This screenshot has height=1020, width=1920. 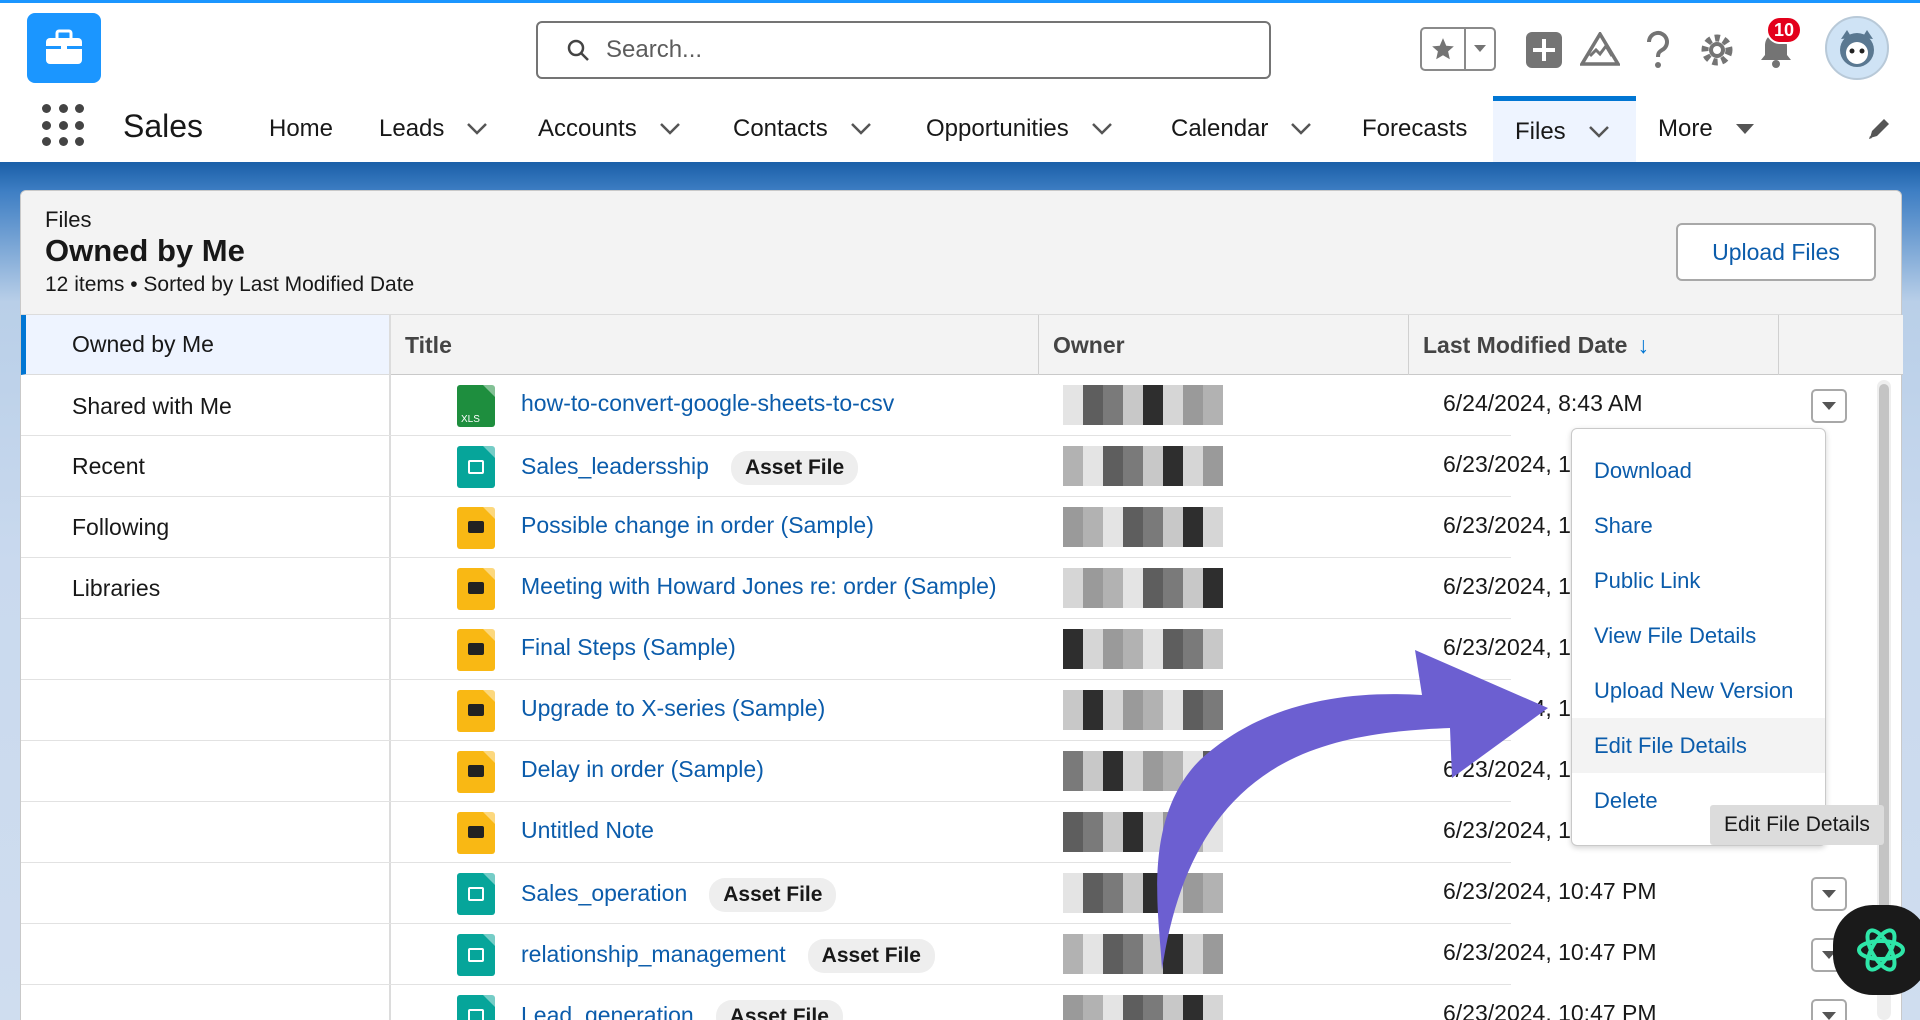 What do you see at coordinates (802, 832) in the screenshot?
I see `table-row: Untitled Note 6/23/2024, 10` at bounding box center [802, 832].